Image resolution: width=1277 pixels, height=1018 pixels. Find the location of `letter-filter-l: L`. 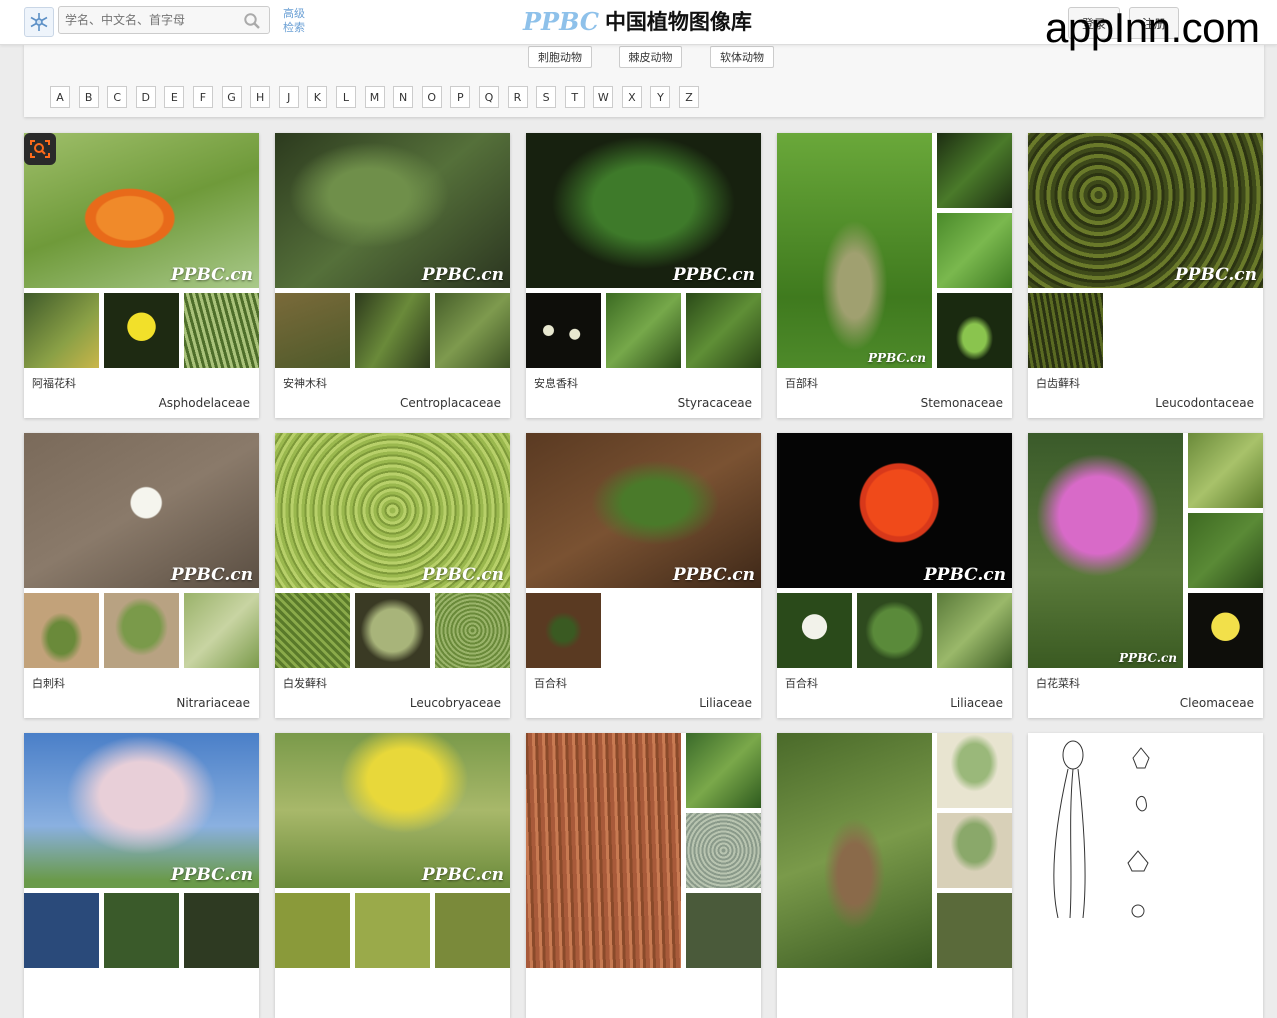

letter-filter-l: L is located at coordinates (345, 97).